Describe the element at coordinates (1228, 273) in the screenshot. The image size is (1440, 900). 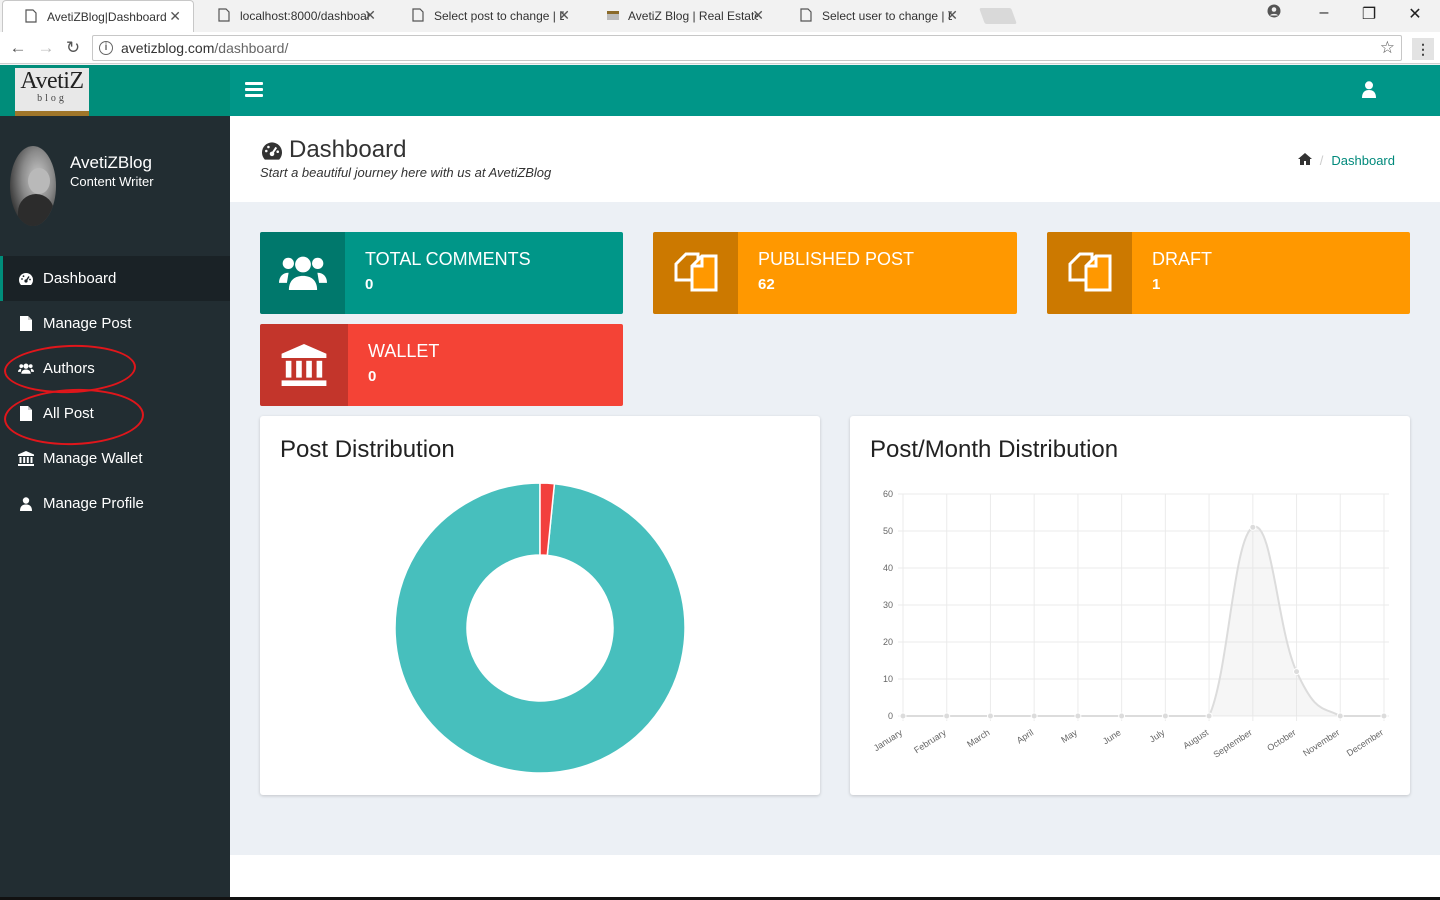
I see `stat-draft: DRAFT 1` at that location.